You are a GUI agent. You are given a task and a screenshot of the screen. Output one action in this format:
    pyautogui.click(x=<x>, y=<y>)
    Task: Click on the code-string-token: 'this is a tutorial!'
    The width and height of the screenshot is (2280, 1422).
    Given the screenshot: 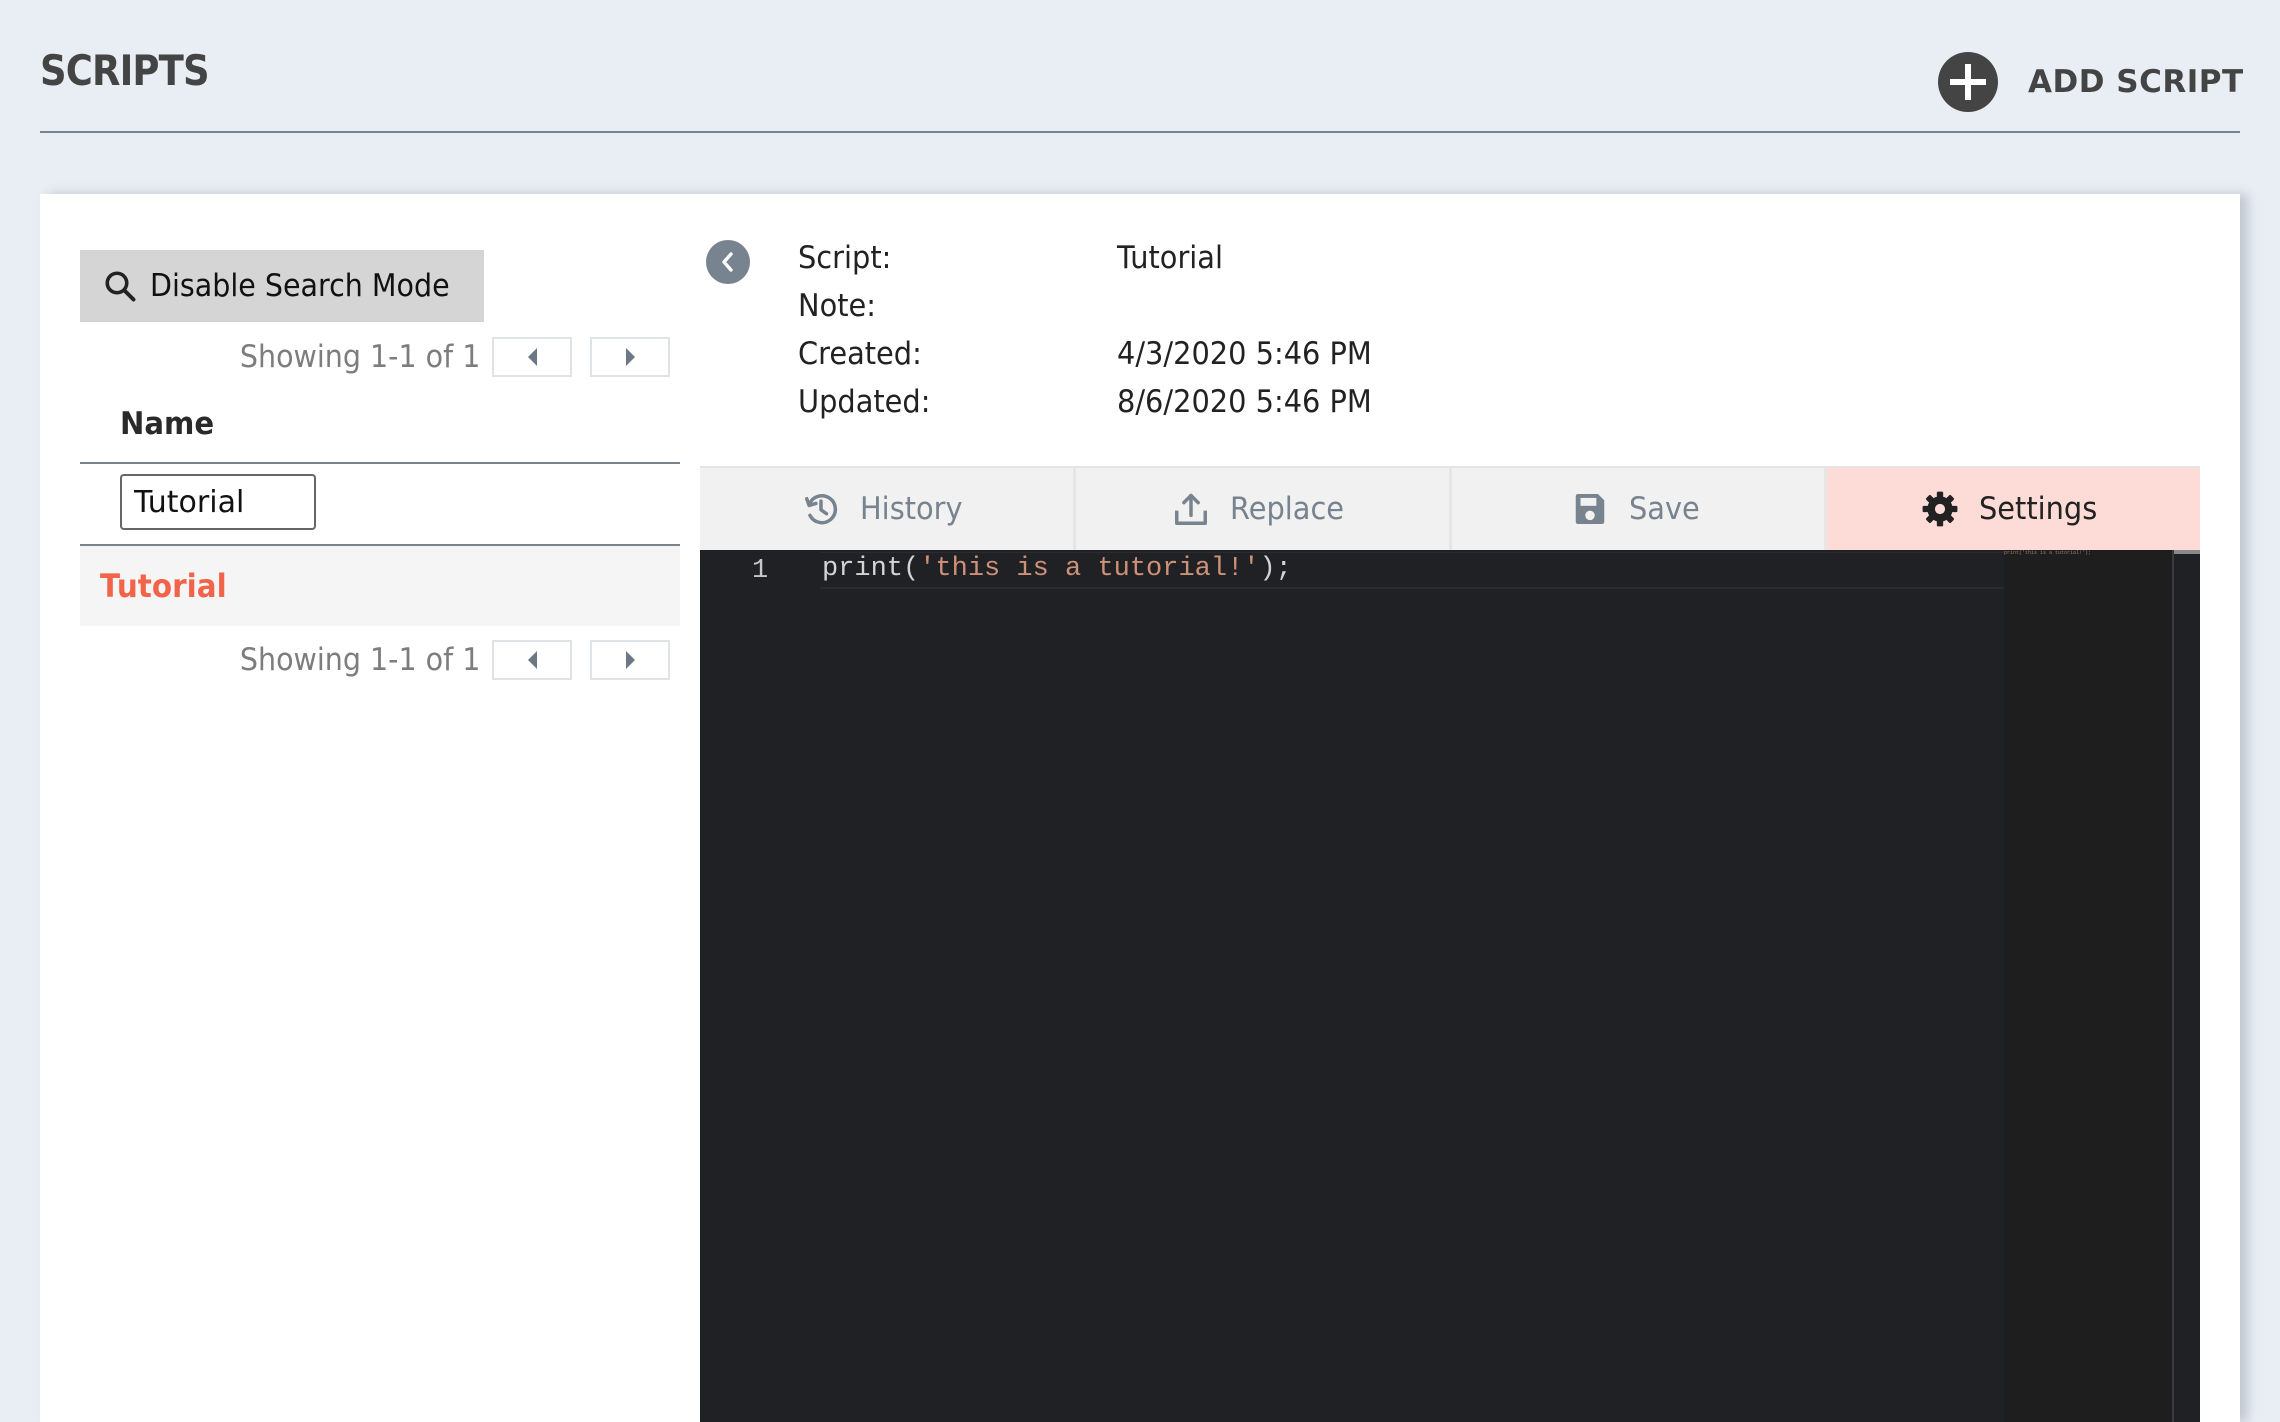 What is the action you would take?
    pyautogui.click(x=1089, y=569)
    